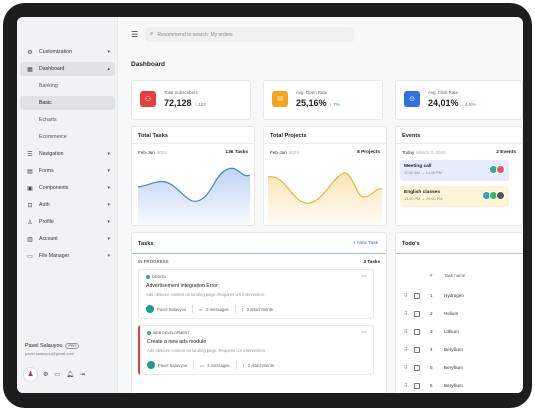  What do you see at coordinates (67, 188) in the screenshot?
I see `sidebar-item-components: ▣ Components ▾` at bounding box center [67, 188].